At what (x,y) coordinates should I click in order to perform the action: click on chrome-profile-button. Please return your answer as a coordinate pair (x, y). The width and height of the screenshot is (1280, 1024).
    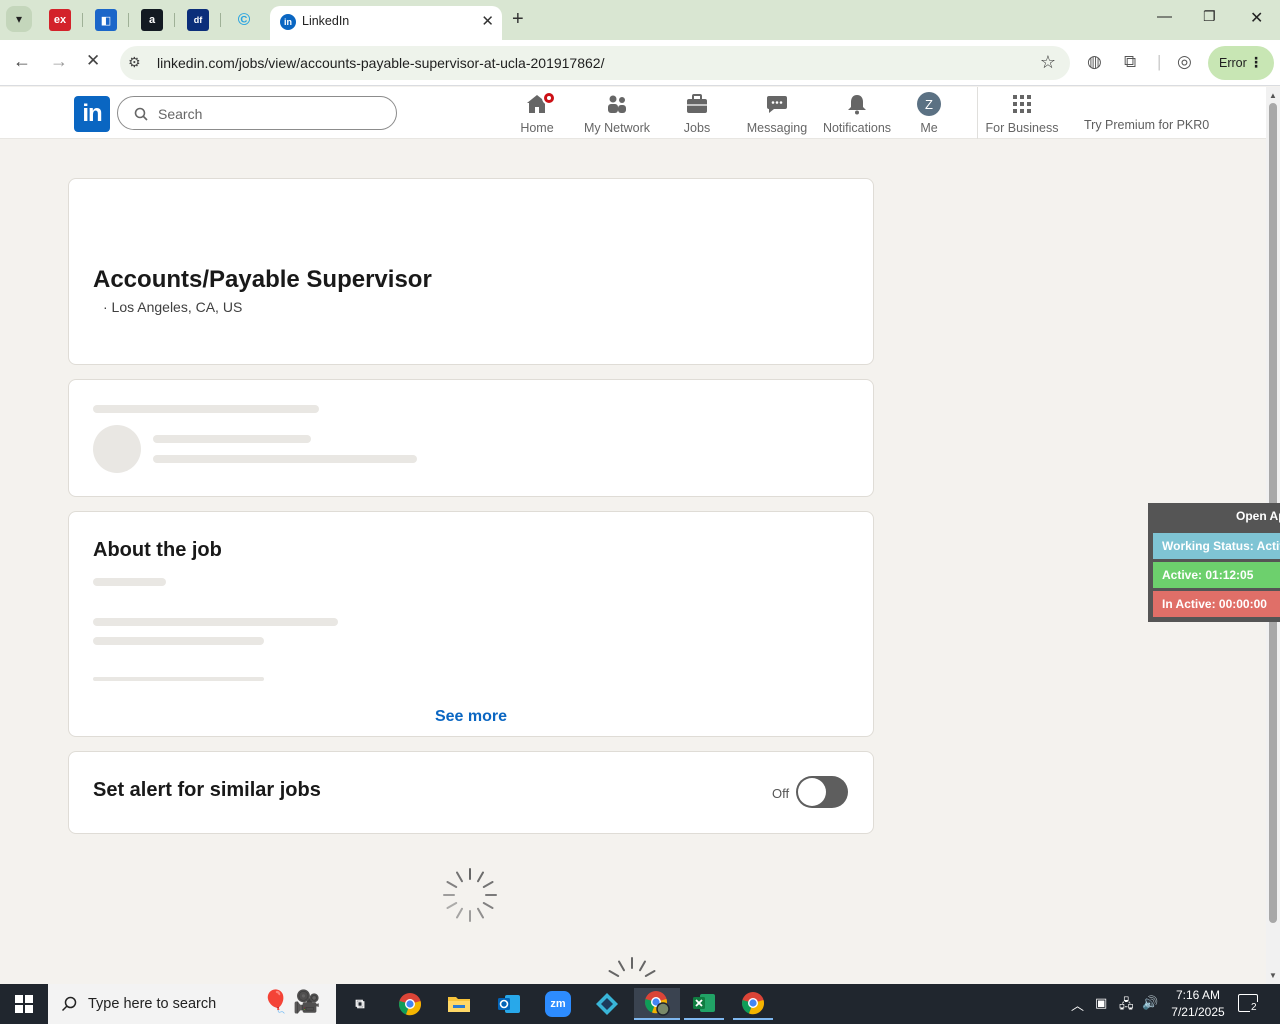
    Looking at the image, I should click on (657, 1004).